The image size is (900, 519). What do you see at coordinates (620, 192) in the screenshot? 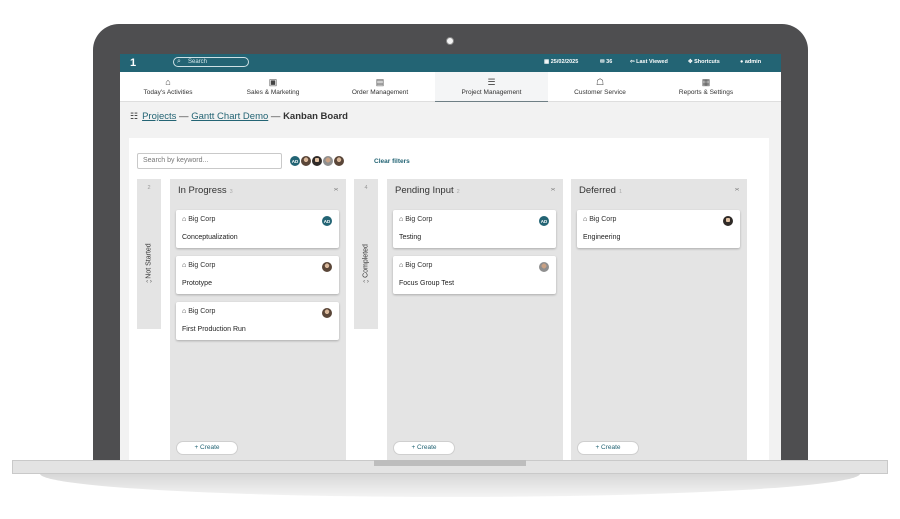
I see `column-count: 1` at bounding box center [620, 192].